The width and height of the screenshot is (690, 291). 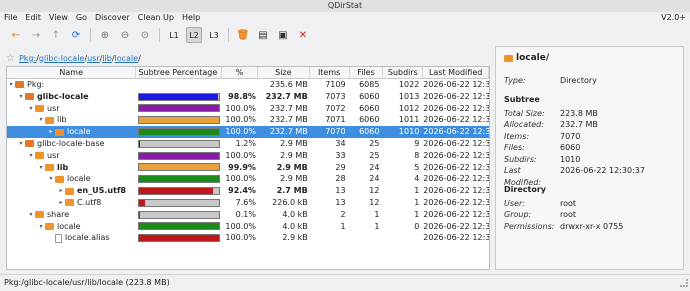 I want to click on menu-discover: Discover, so click(x=112, y=18).